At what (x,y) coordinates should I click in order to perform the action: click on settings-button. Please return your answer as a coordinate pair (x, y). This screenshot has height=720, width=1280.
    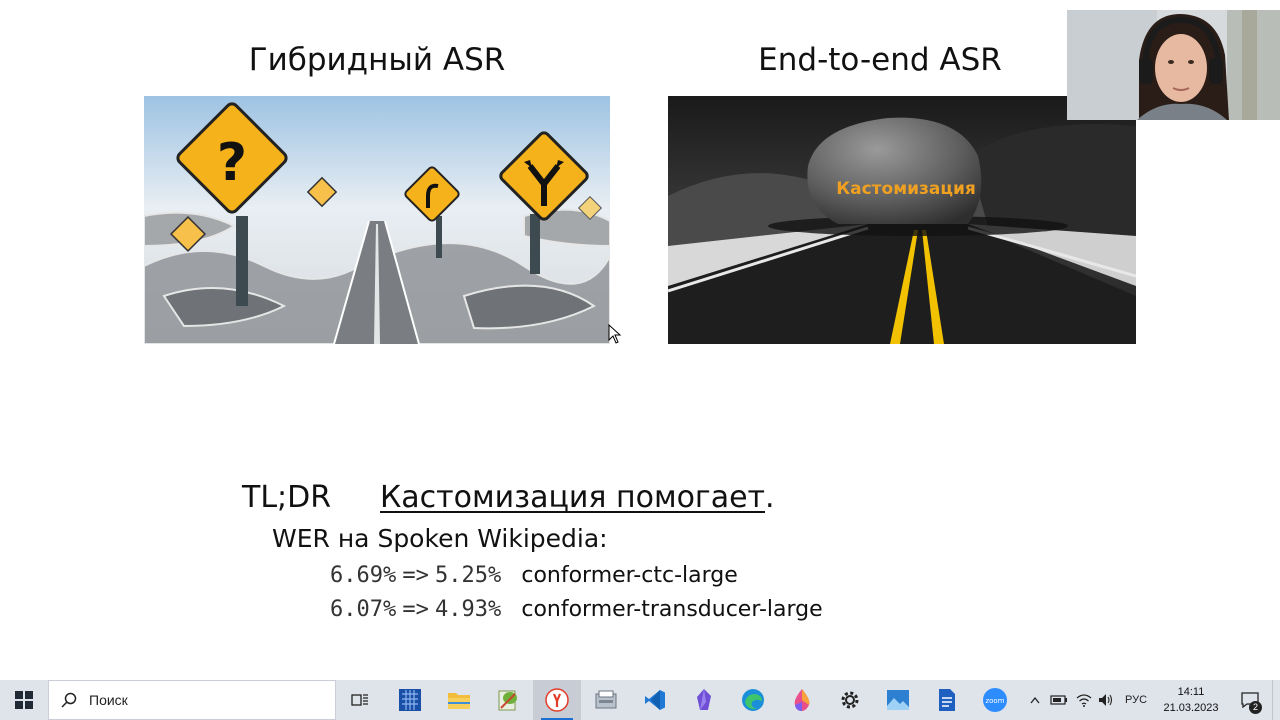
    Looking at the image, I should click on (850, 700).